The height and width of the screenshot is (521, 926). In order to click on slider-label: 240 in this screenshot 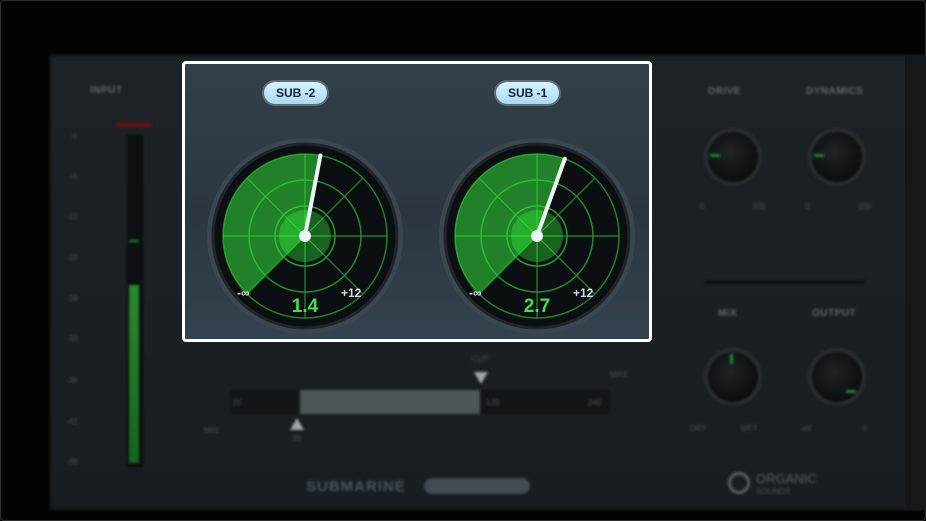, I will do `click(595, 402)`.